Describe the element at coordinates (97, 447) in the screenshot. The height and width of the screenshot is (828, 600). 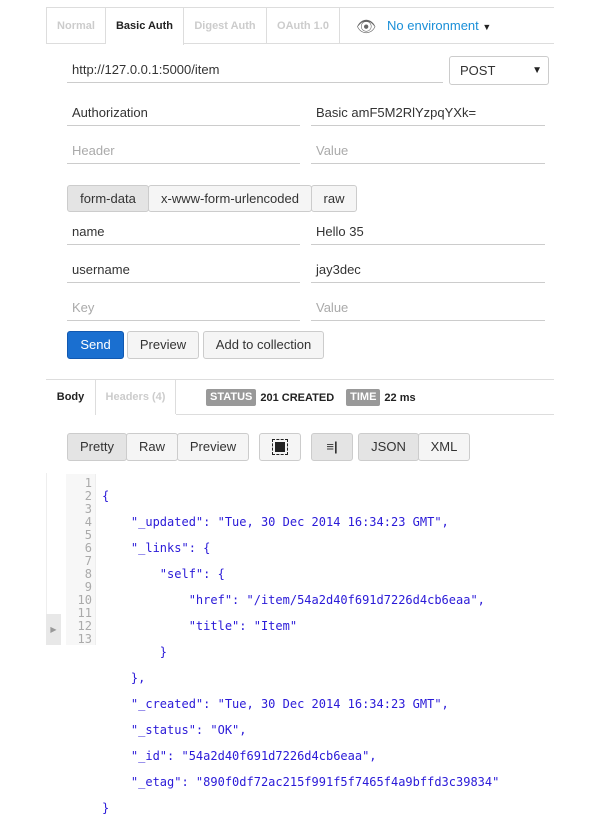
I see `view-pretty: Pretty` at that location.